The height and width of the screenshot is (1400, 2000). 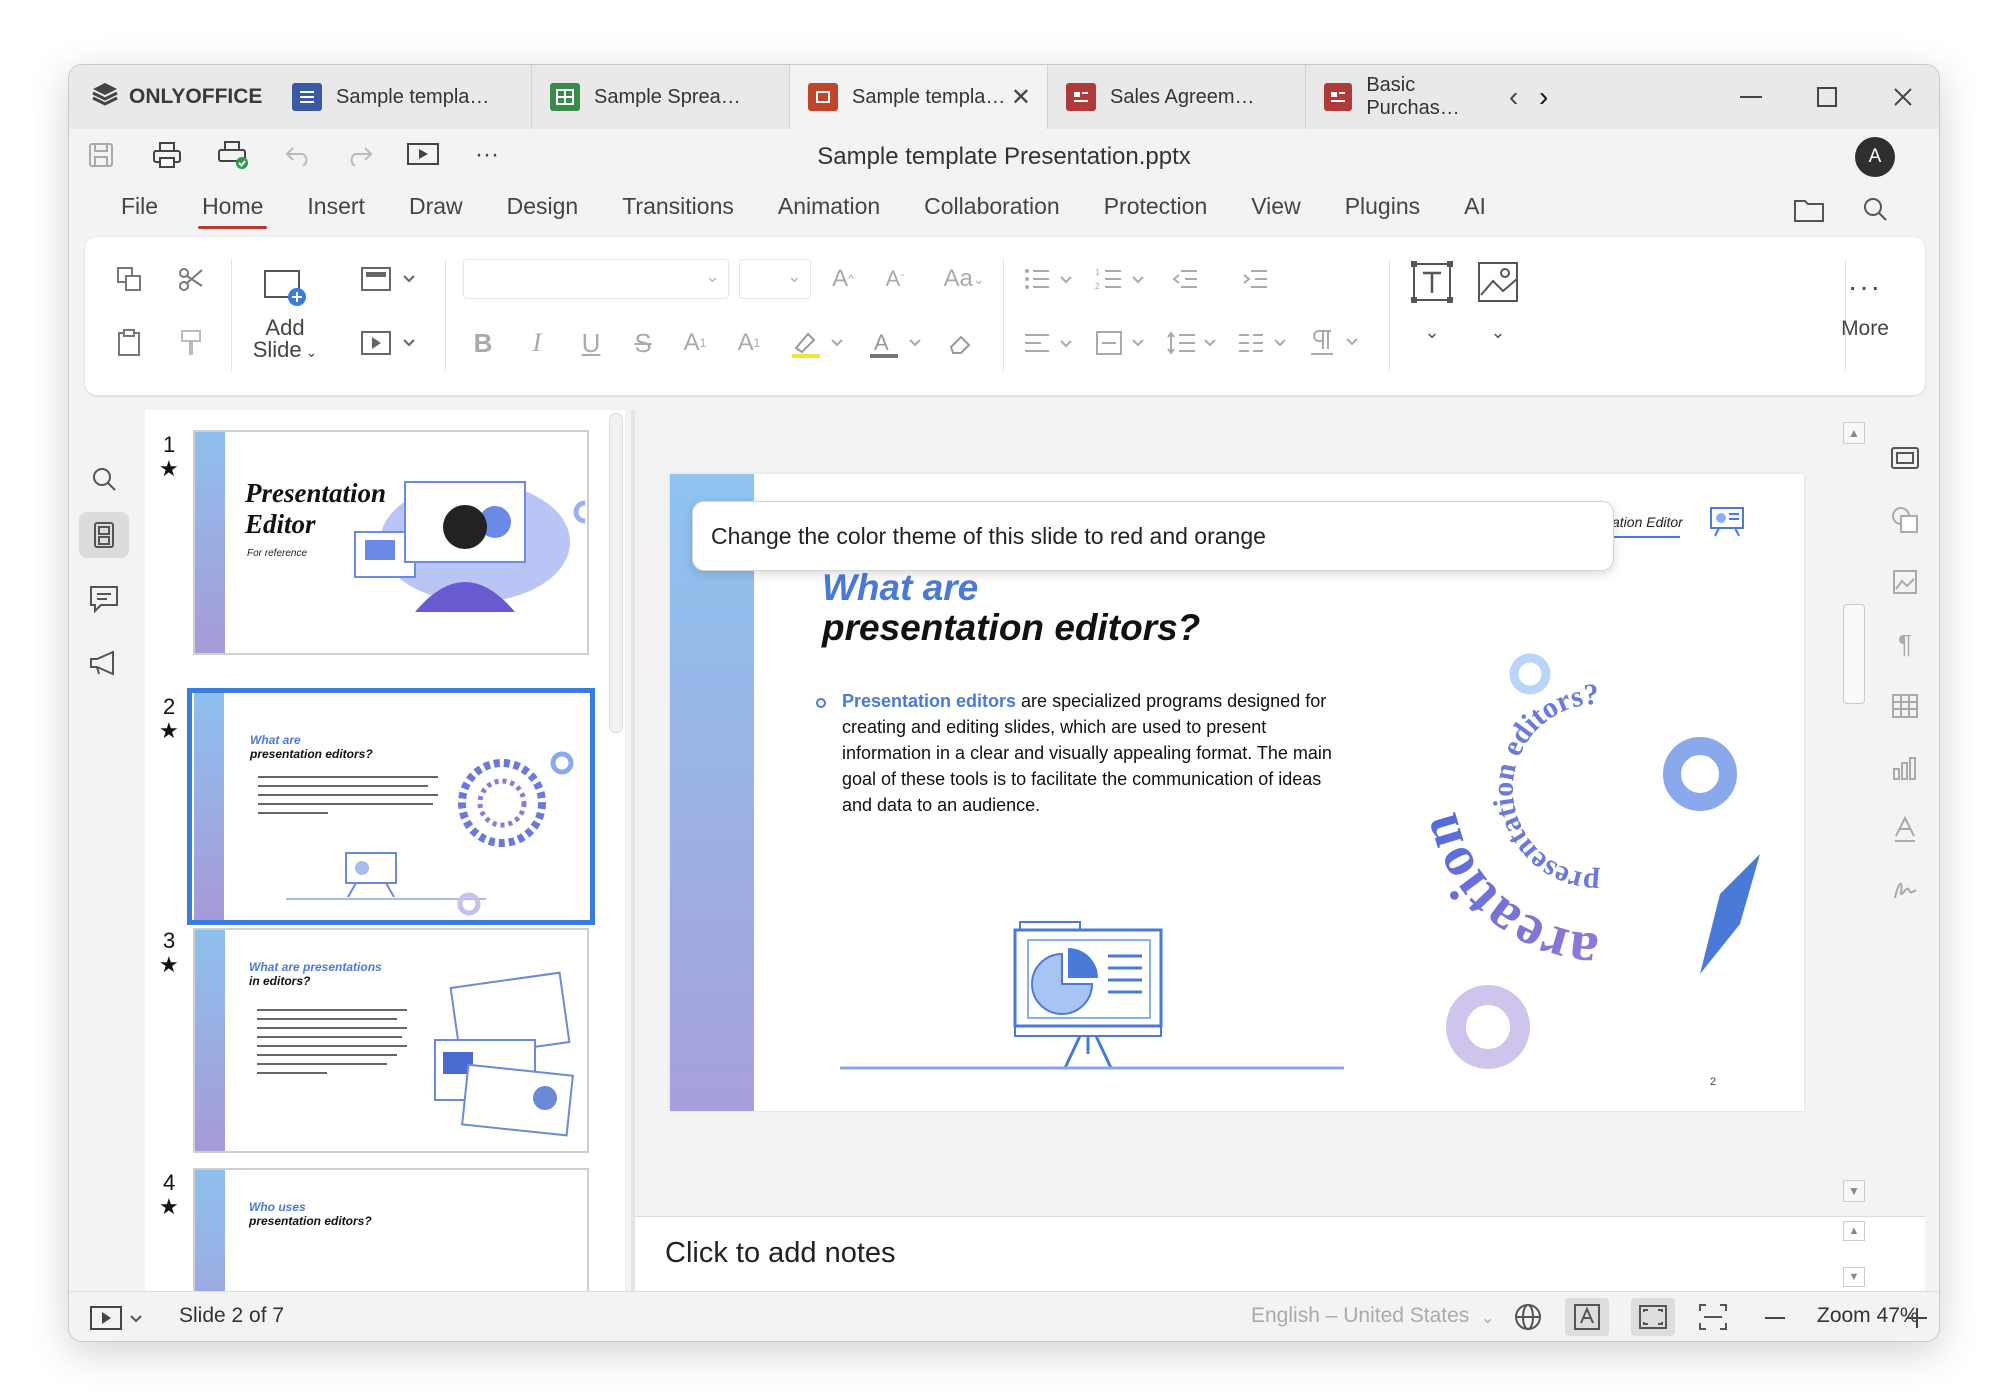 I want to click on table-settings-icon, so click(x=1905, y=706).